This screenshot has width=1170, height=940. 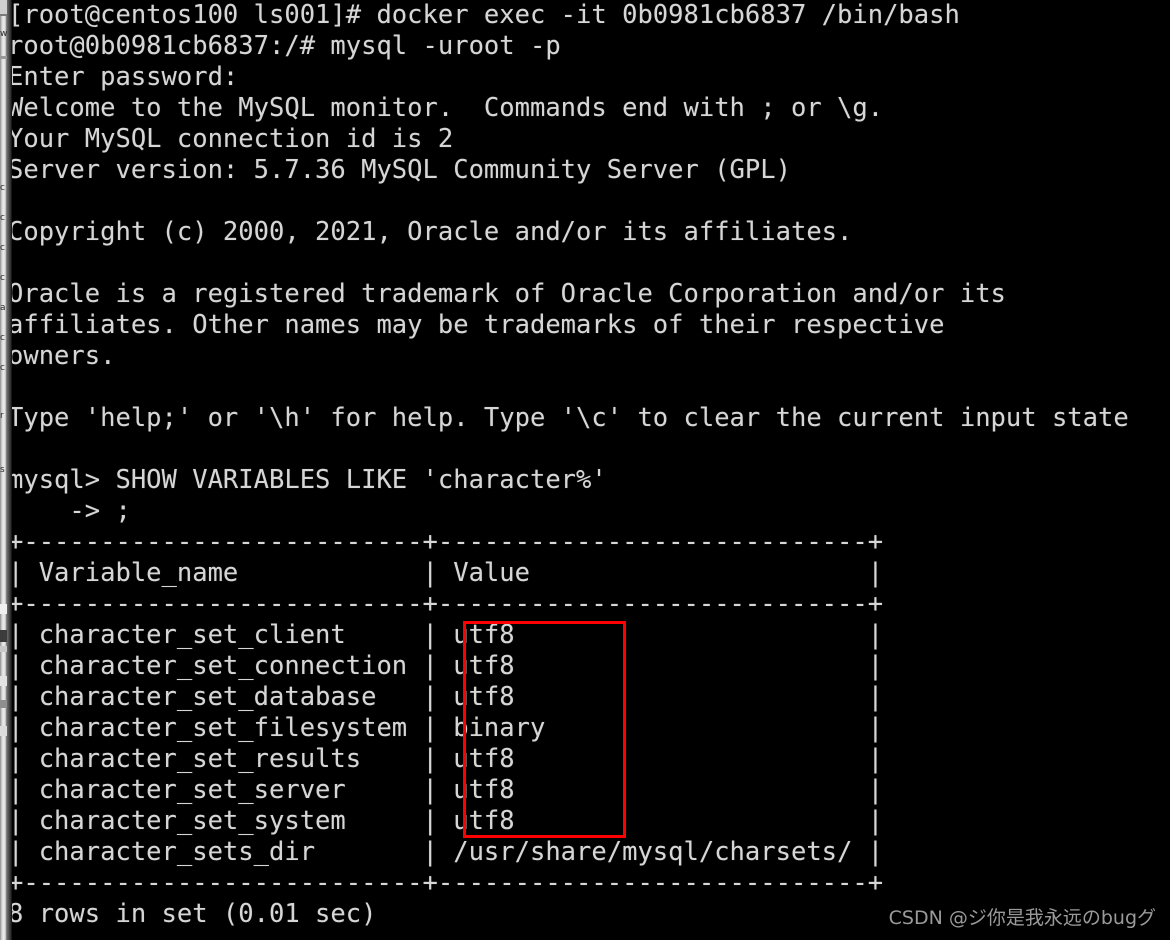 I want to click on table-row: | character_set_filesystem | binary |, so click(x=446, y=728).